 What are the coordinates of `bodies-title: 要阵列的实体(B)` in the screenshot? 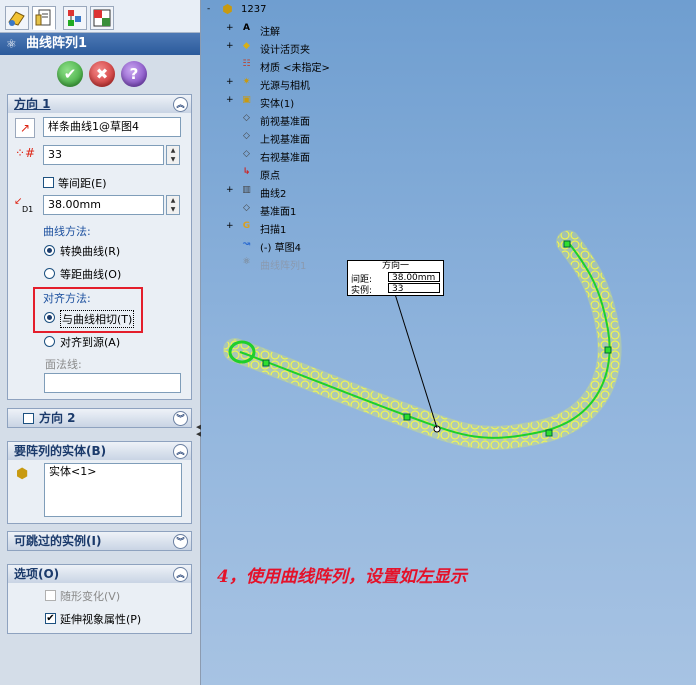 It's located at (60, 451).